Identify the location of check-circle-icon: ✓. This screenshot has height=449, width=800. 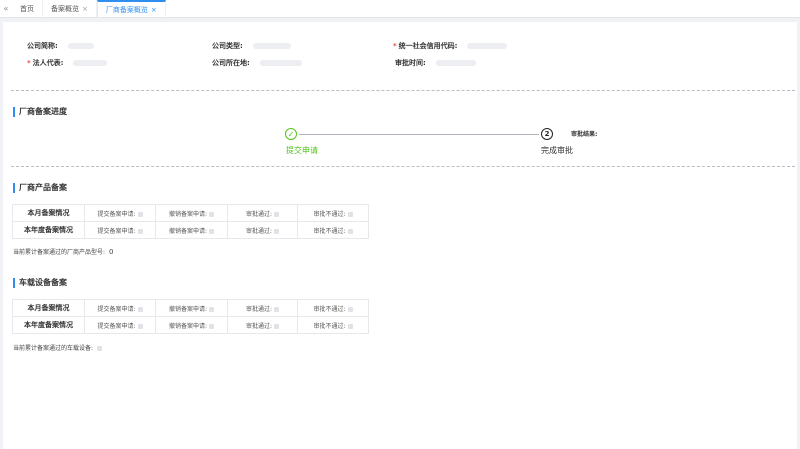
(291, 134).